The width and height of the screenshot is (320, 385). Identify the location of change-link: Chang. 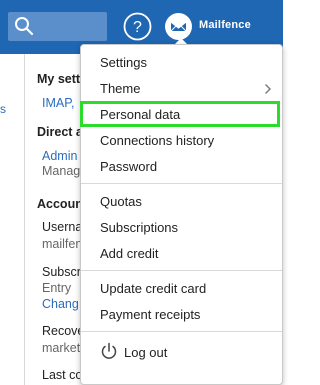
(60, 304).